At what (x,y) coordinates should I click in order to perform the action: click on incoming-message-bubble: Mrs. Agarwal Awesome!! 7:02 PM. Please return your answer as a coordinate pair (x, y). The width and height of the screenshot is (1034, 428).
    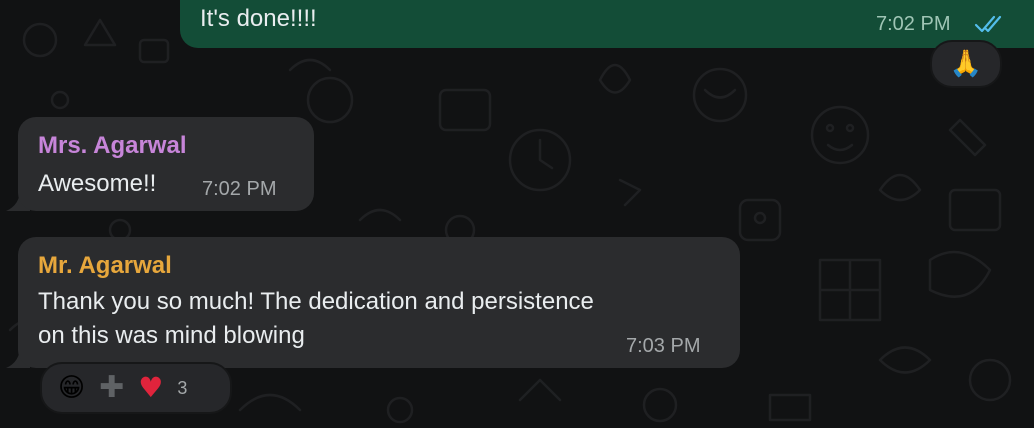
    Looking at the image, I should click on (166, 164).